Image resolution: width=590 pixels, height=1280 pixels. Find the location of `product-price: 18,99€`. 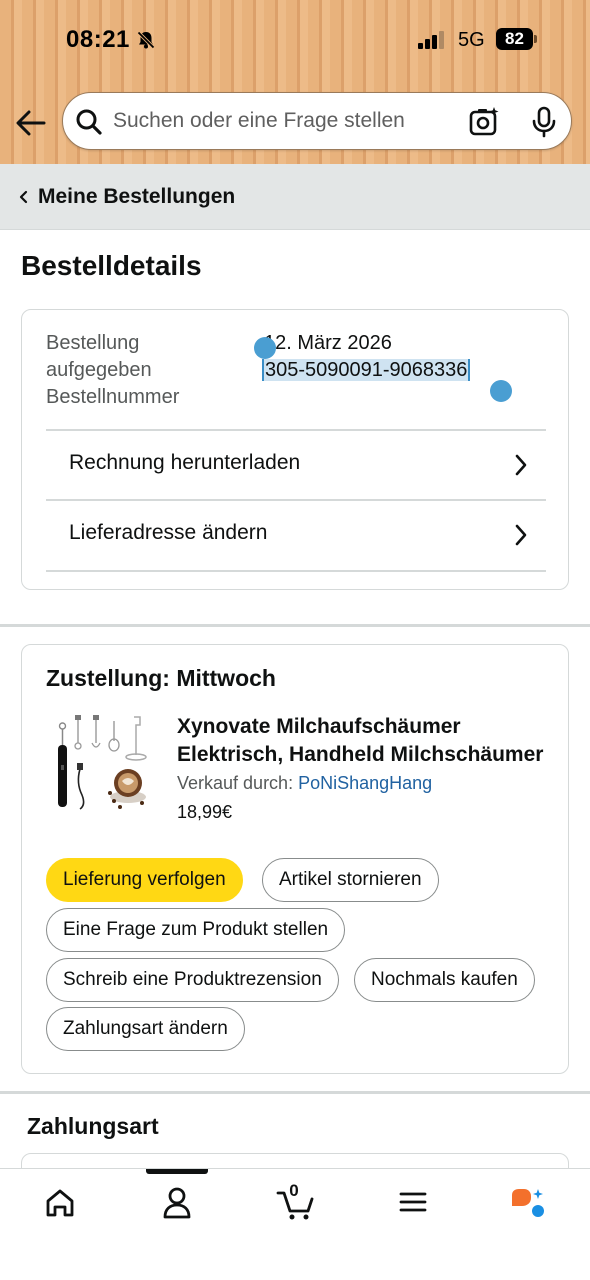

product-price: 18,99€ is located at coordinates (205, 812).